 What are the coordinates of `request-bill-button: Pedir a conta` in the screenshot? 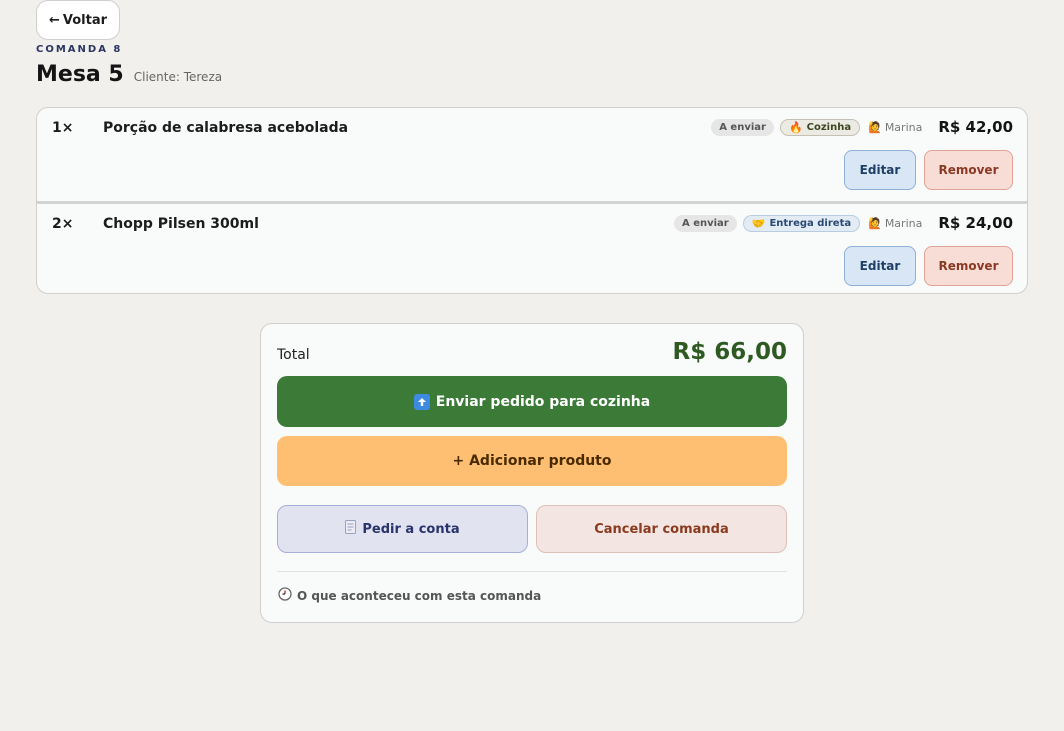 It's located at (402, 529).